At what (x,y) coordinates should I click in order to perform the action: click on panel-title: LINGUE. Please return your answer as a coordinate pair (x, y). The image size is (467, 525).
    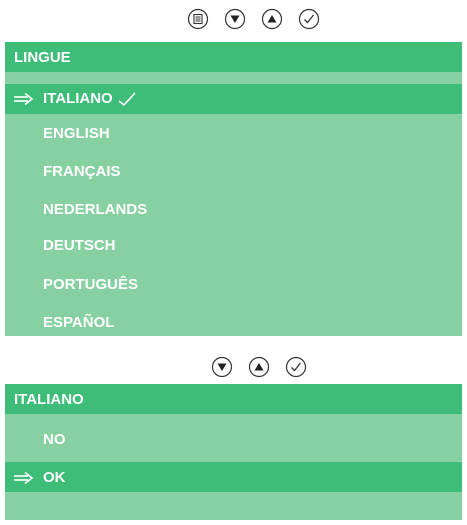
    Looking at the image, I should click on (233, 57).